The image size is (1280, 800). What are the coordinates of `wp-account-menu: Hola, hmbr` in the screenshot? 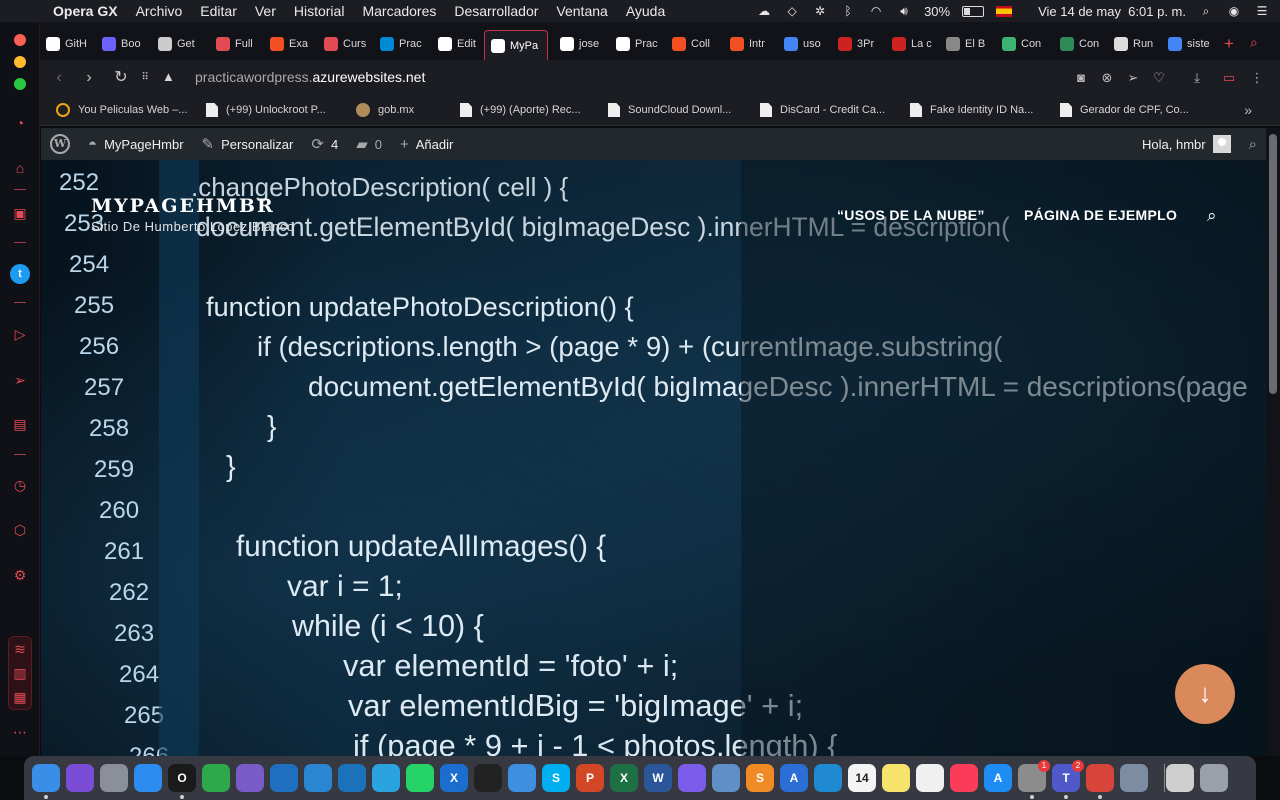 It's located at (1186, 144).